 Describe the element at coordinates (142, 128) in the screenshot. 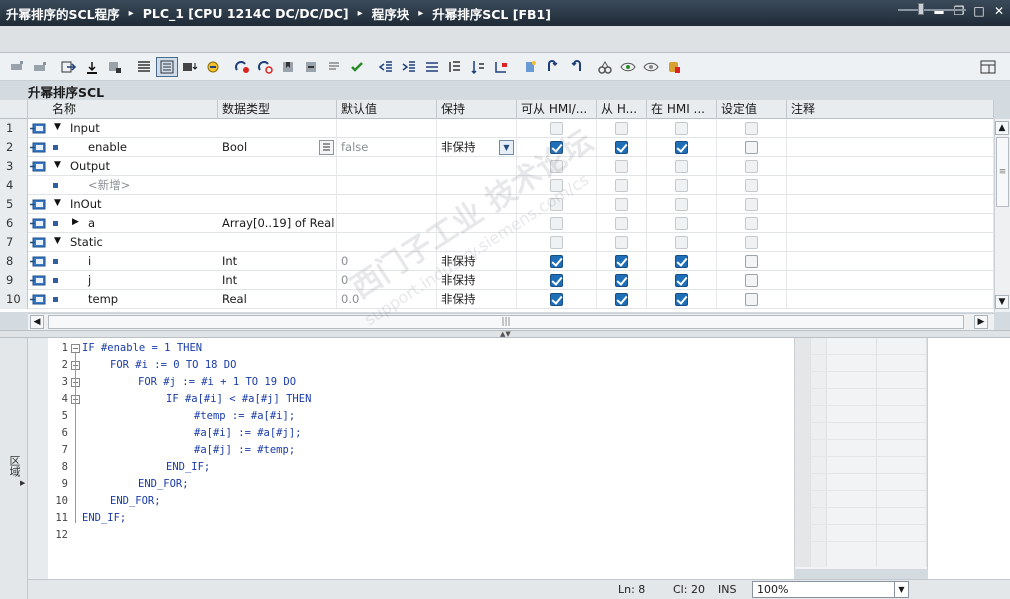

I see `variable-name: Input` at that location.